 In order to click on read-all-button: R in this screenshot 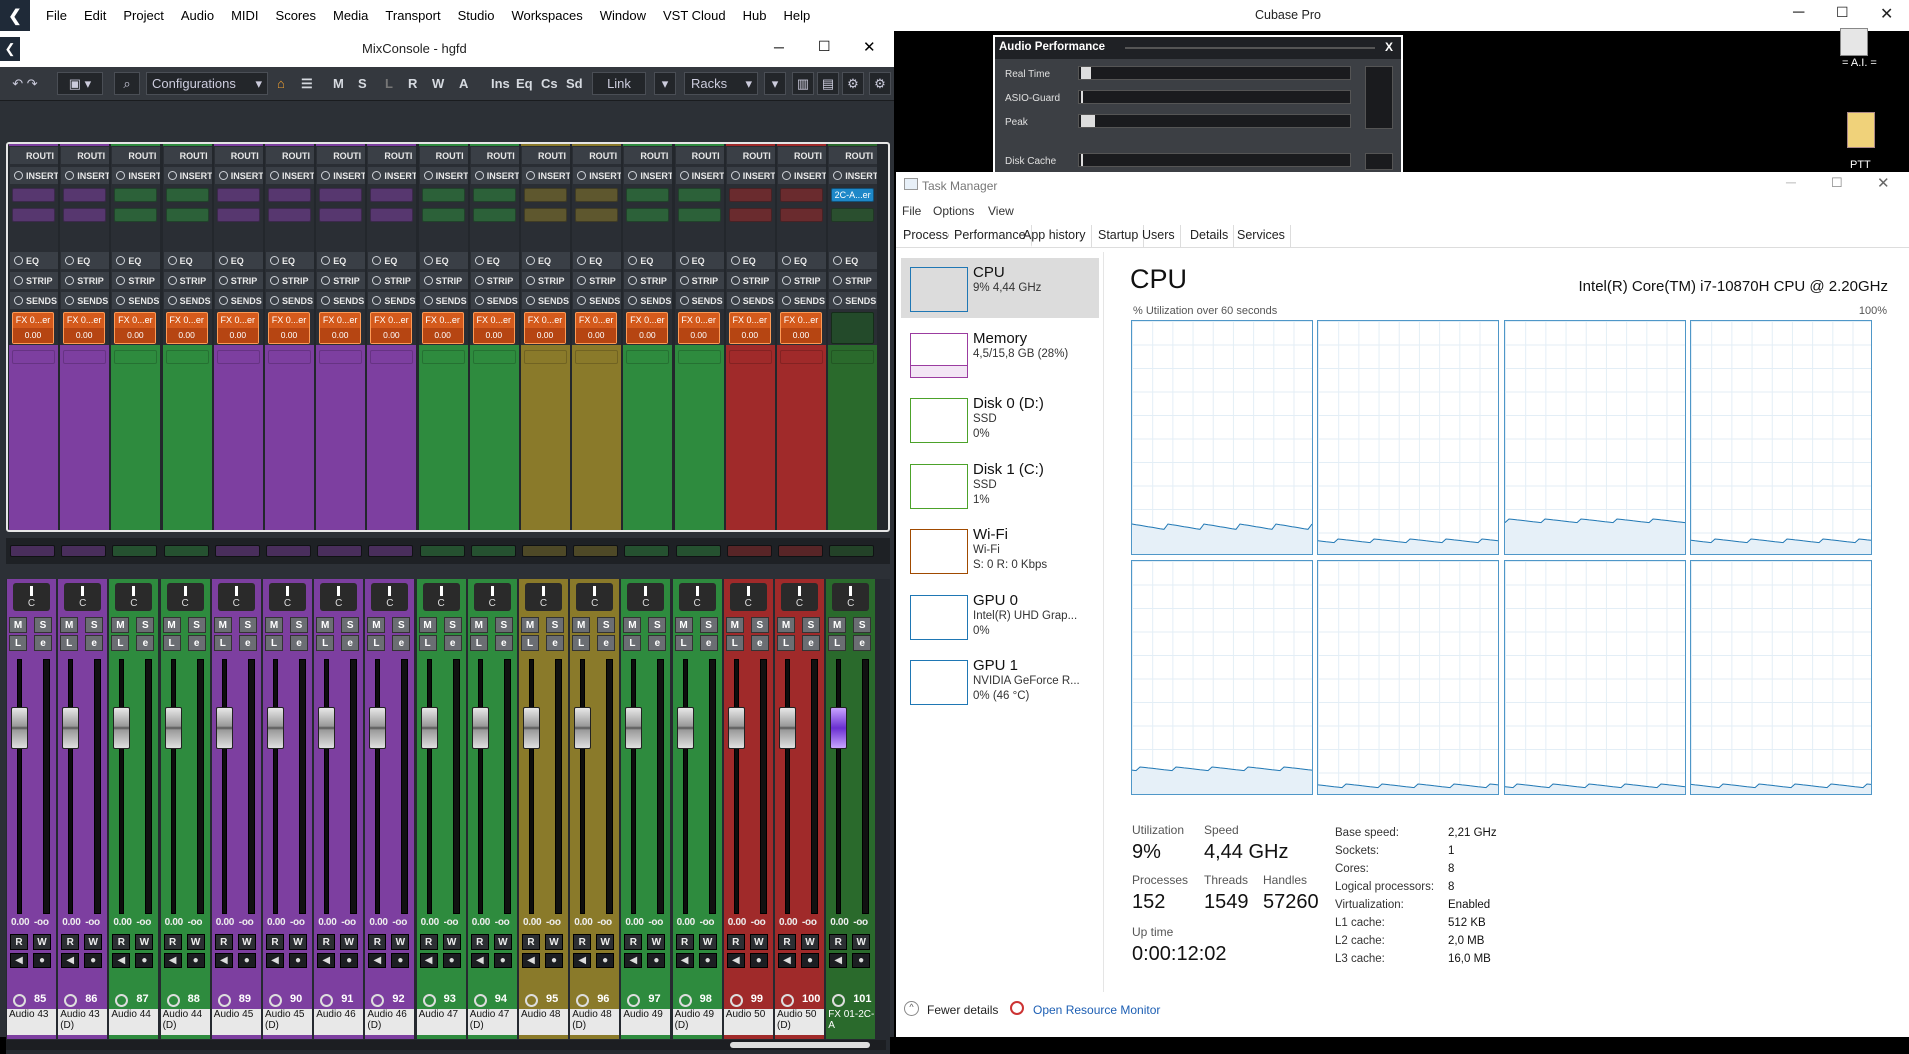, I will do `click(412, 83)`.